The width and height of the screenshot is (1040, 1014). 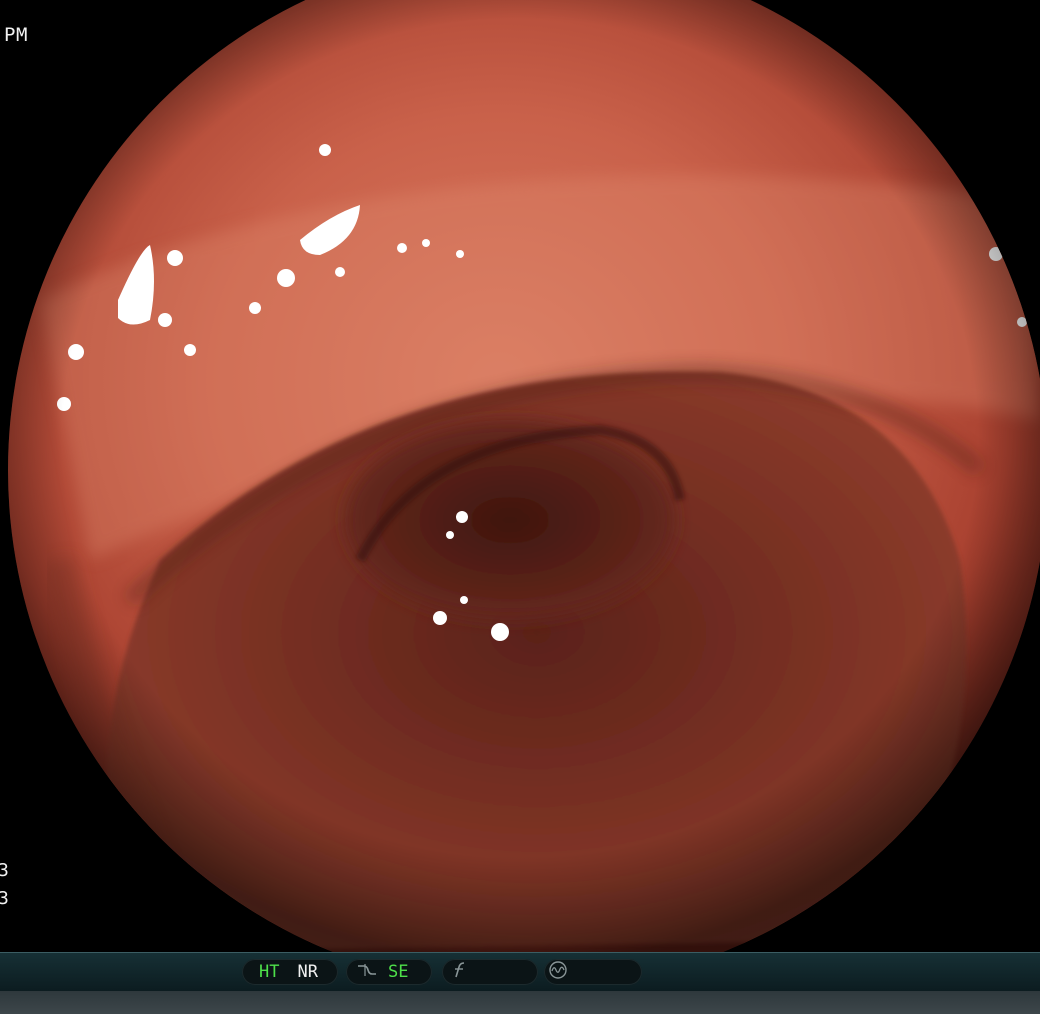 What do you see at coordinates (290, 972) in the screenshot?
I see `ht-nr-indicator: HT NR` at bounding box center [290, 972].